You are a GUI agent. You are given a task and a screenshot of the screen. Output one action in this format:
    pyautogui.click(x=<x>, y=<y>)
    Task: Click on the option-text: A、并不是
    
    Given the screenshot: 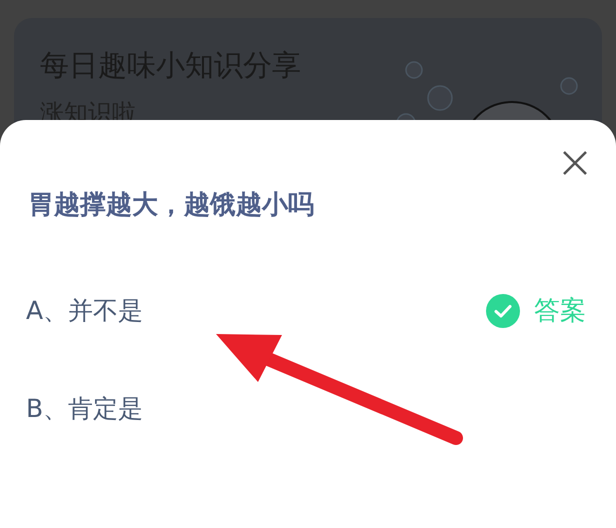 What is the action you would take?
    pyautogui.click(x=85, y=311)
    